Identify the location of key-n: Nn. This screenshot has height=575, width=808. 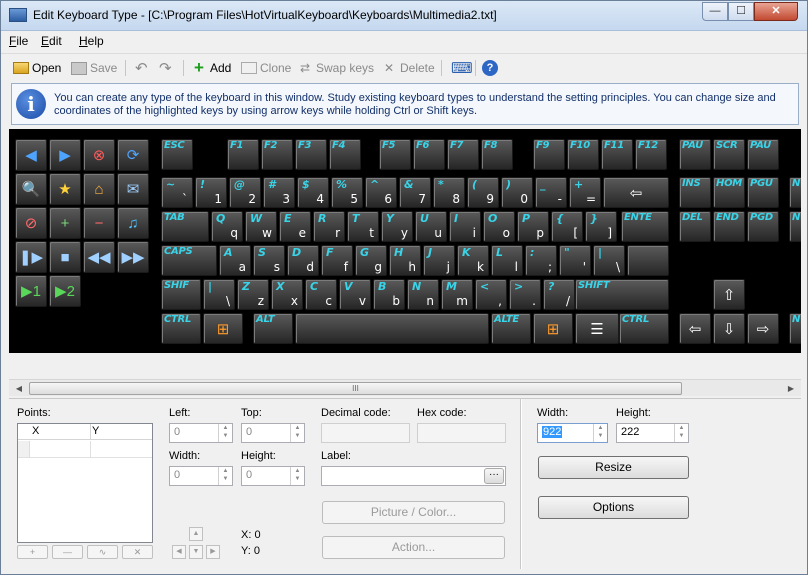
(423, 294).